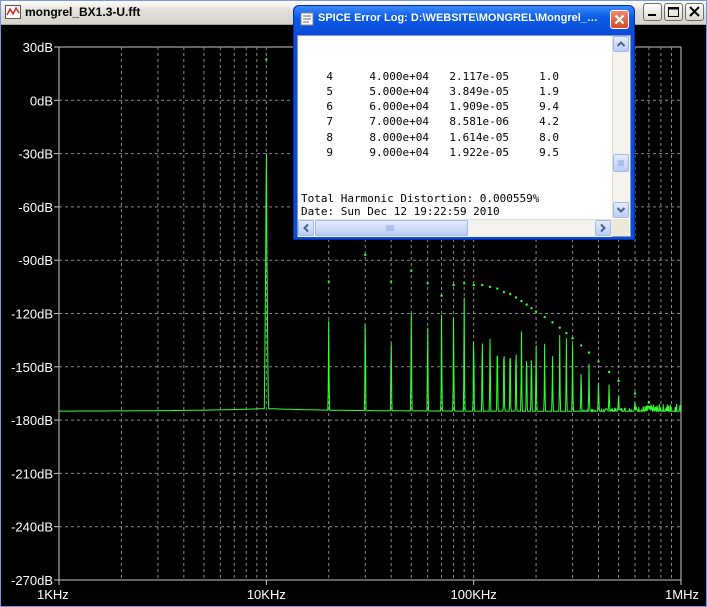 The height and width of the screenshot is (607, 707). Describe the element at coordinates (83, 12) in the screenshot. I see `main-window-title: mongrel_BX1.3-U.fft` at that location.